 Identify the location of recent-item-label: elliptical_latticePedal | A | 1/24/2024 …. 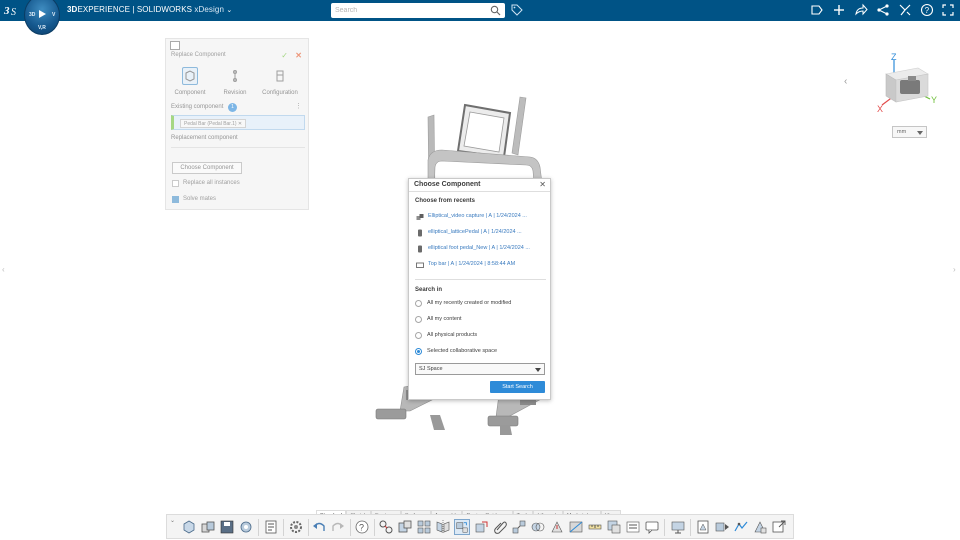
(475, 232).